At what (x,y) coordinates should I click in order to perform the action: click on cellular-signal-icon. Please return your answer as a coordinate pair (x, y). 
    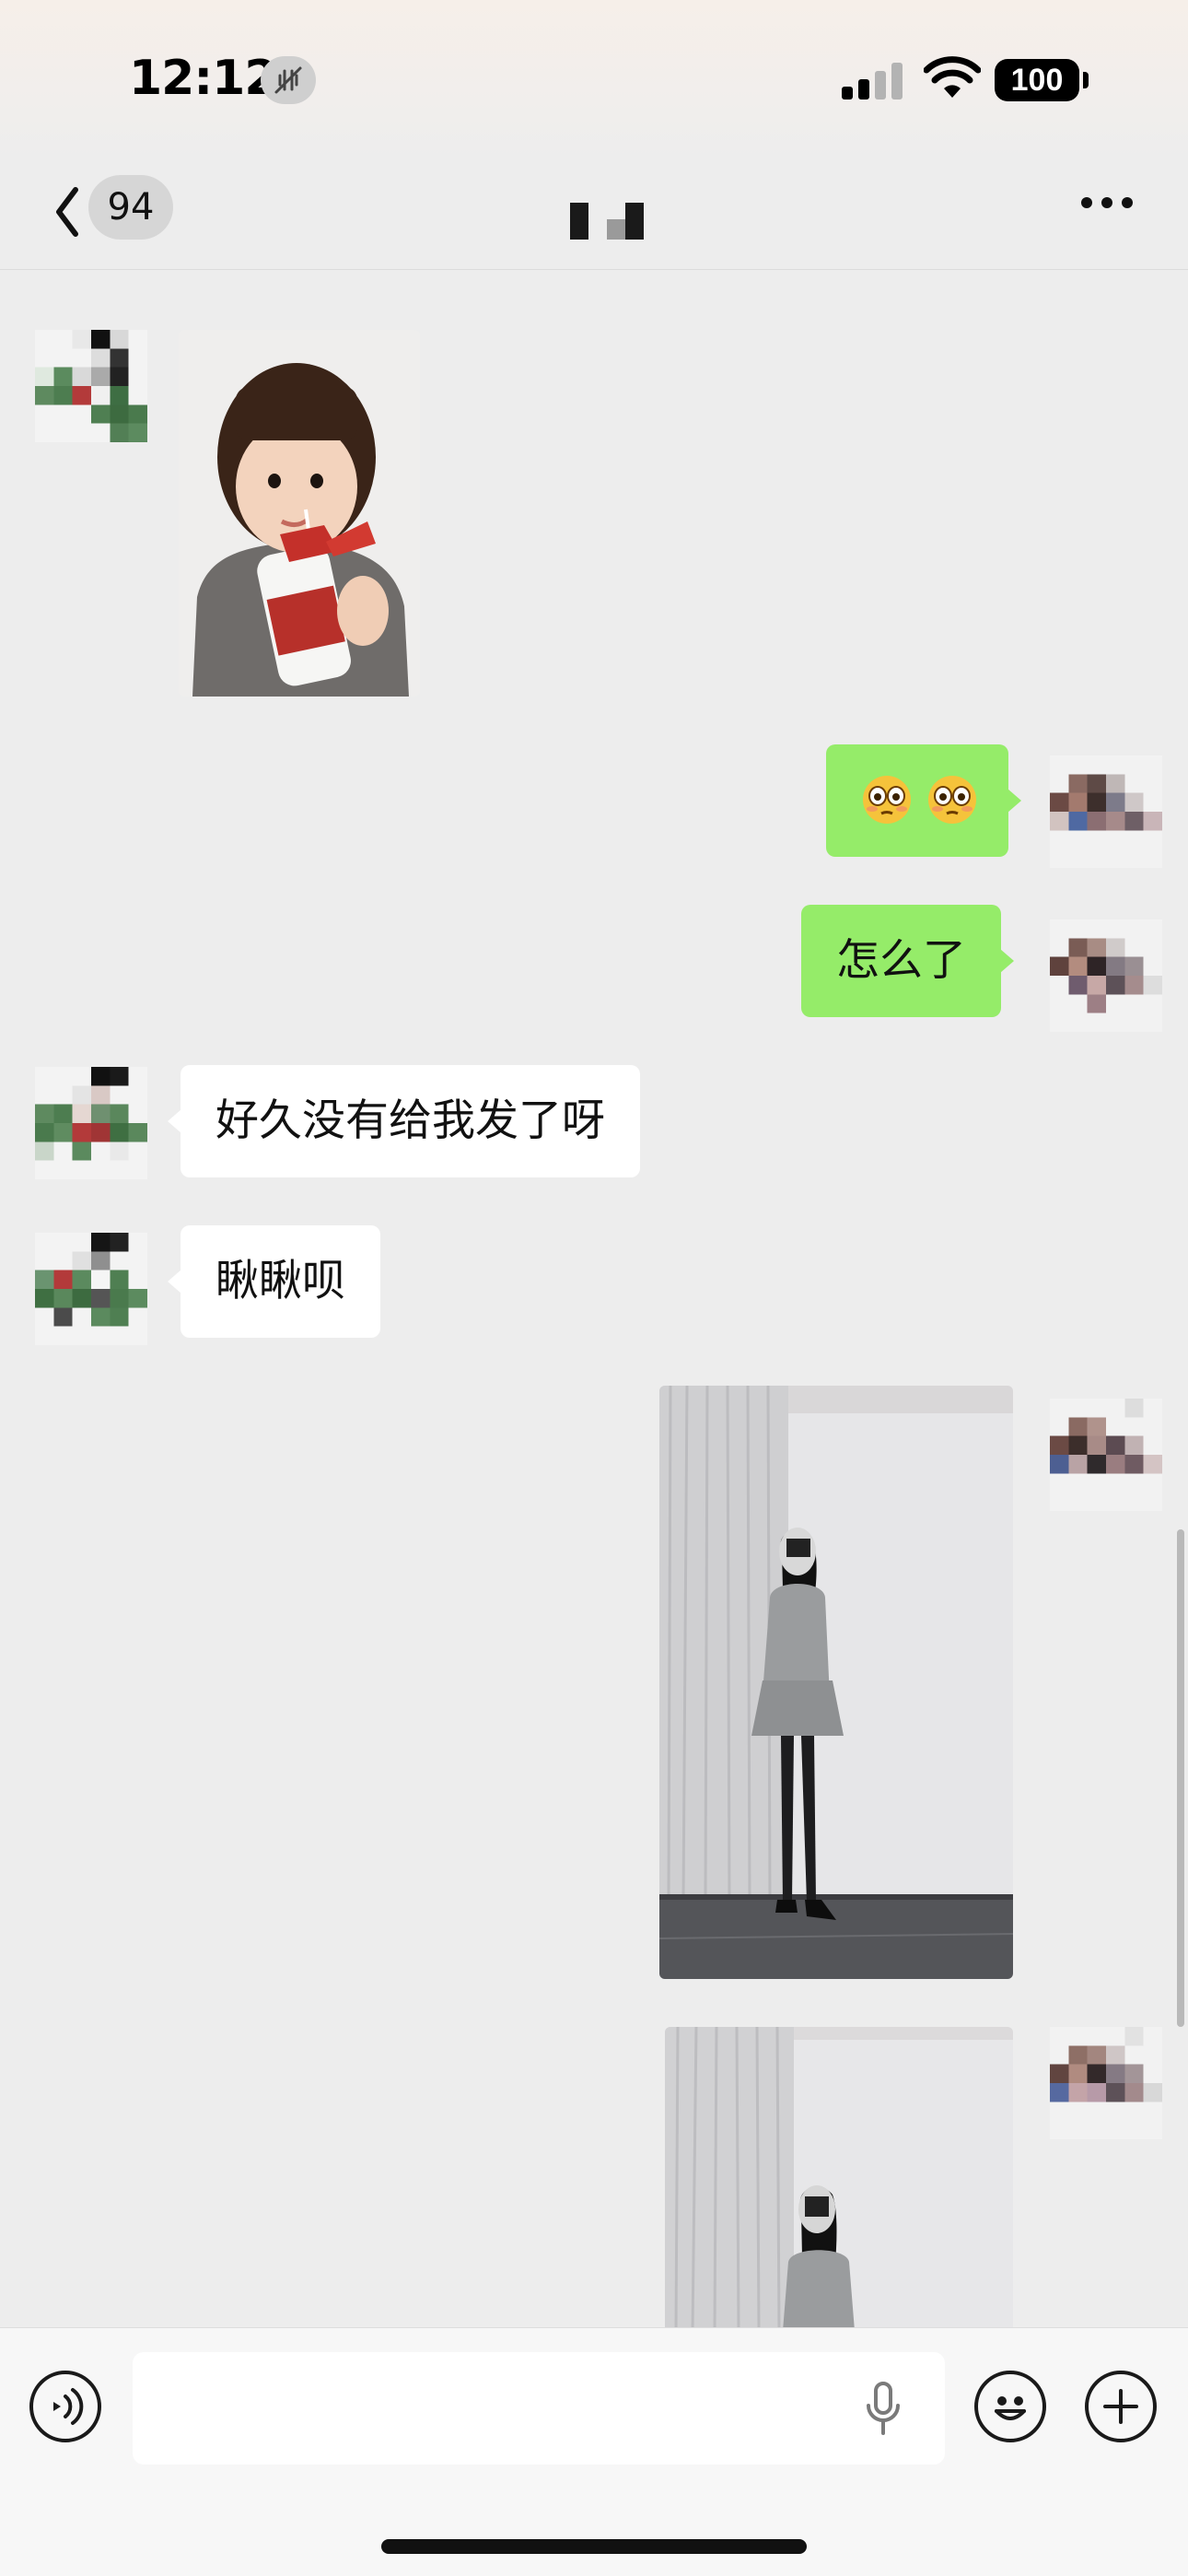
    Looking at the image, I should click on (872, 81).